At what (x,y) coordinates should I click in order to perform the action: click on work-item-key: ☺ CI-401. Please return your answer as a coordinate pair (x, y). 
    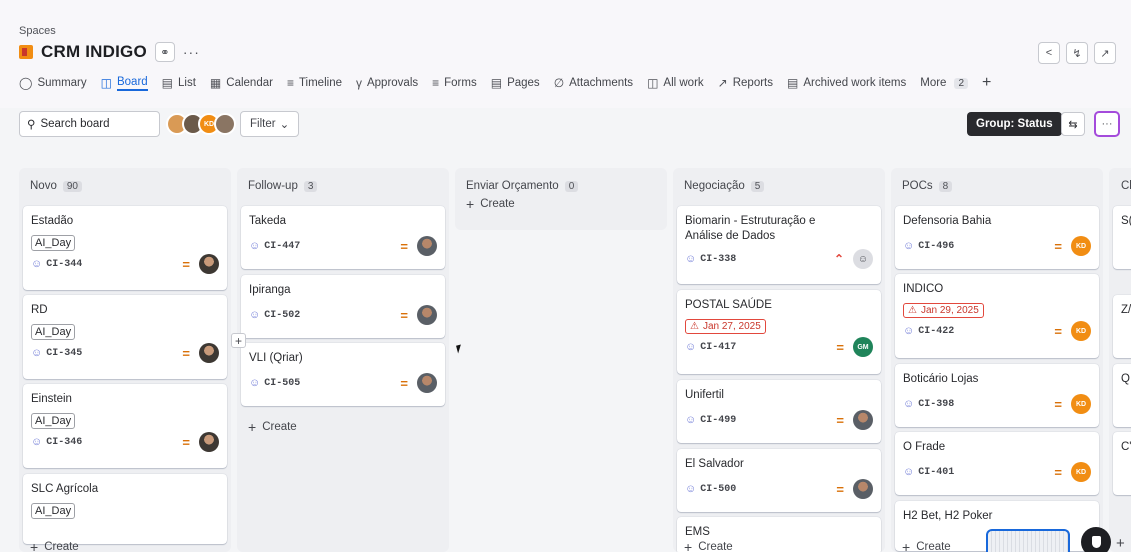
    Looking at the image, I should click on (929, 472).